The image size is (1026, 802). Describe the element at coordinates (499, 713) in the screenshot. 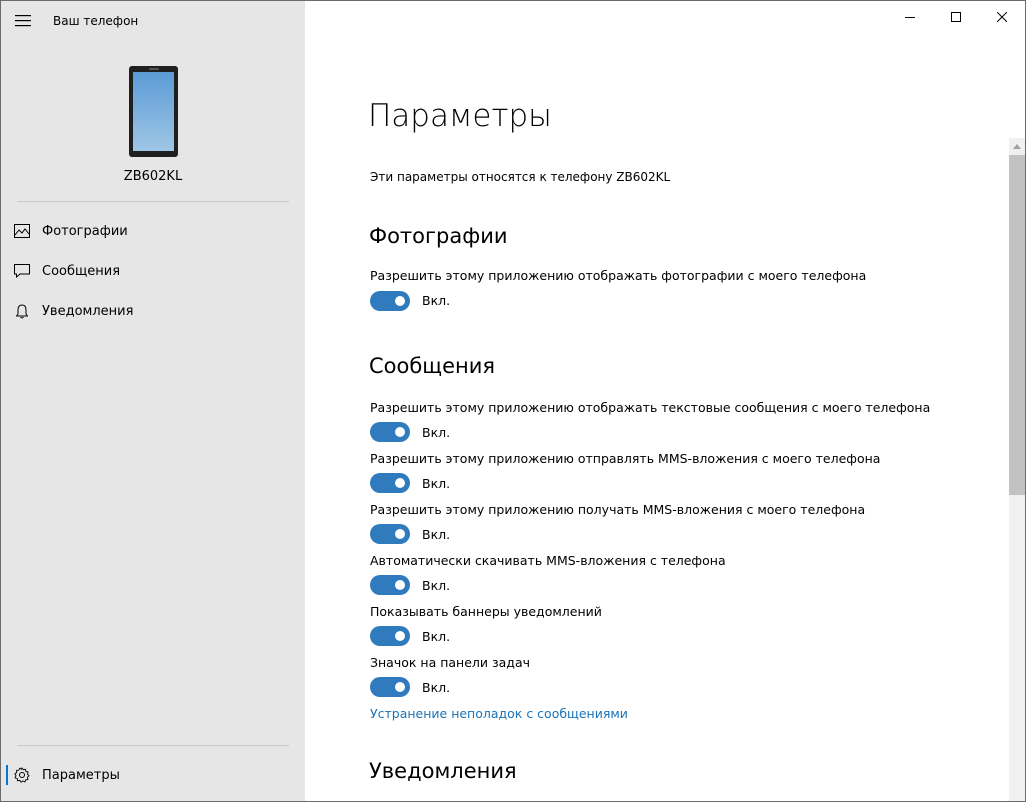

I see `troubleshoot-messages-link: Устранение неполадок с сообщениями` at that location.